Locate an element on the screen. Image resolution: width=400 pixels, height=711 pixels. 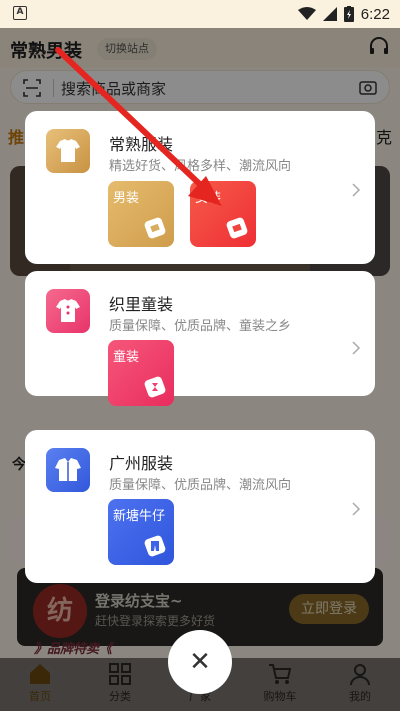
close-icon: ✕ is located at coordinates (200, 662).